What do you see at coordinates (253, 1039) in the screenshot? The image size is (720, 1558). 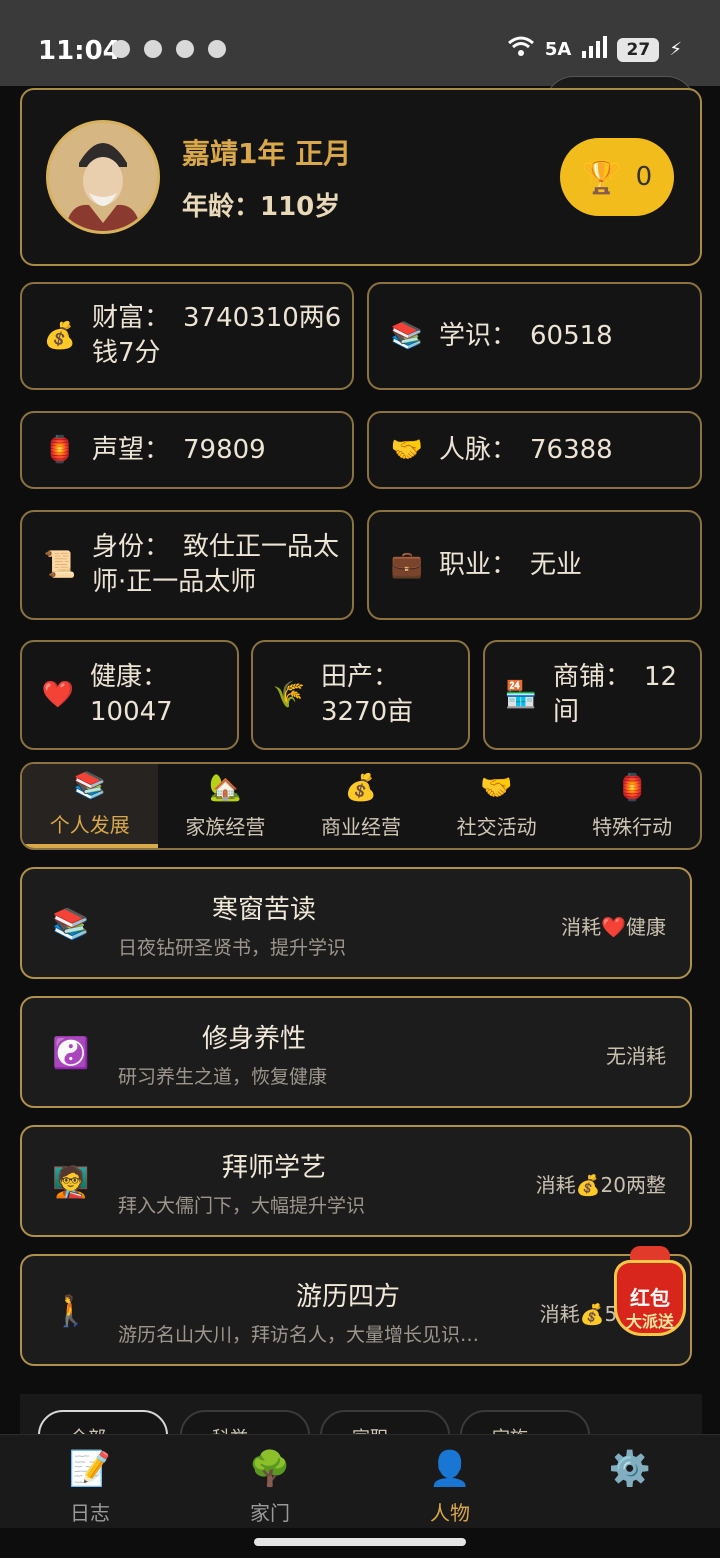 I see `action-name: 修身养性` at bounding box center [253, 1039].